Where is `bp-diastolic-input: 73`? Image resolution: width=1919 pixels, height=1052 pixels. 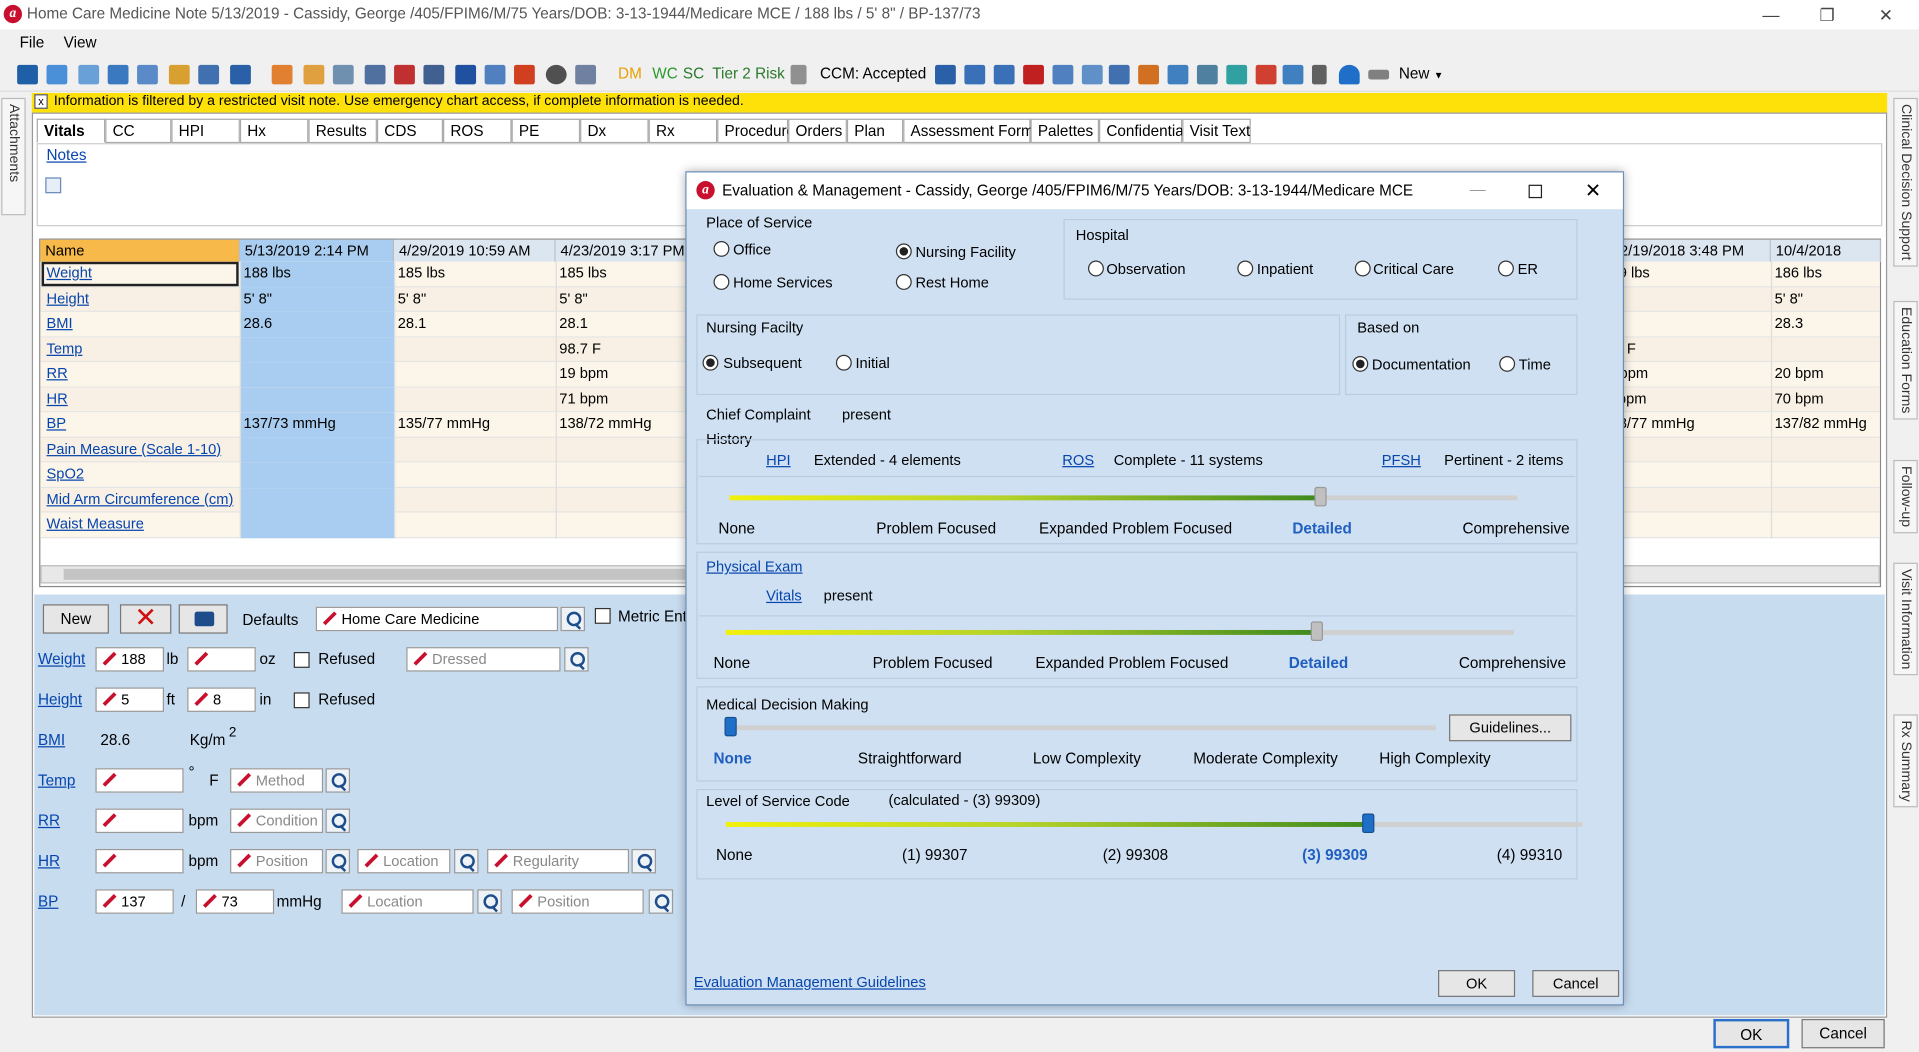 bp-diastolic-input: 73 is located at coordinates (235, 901).